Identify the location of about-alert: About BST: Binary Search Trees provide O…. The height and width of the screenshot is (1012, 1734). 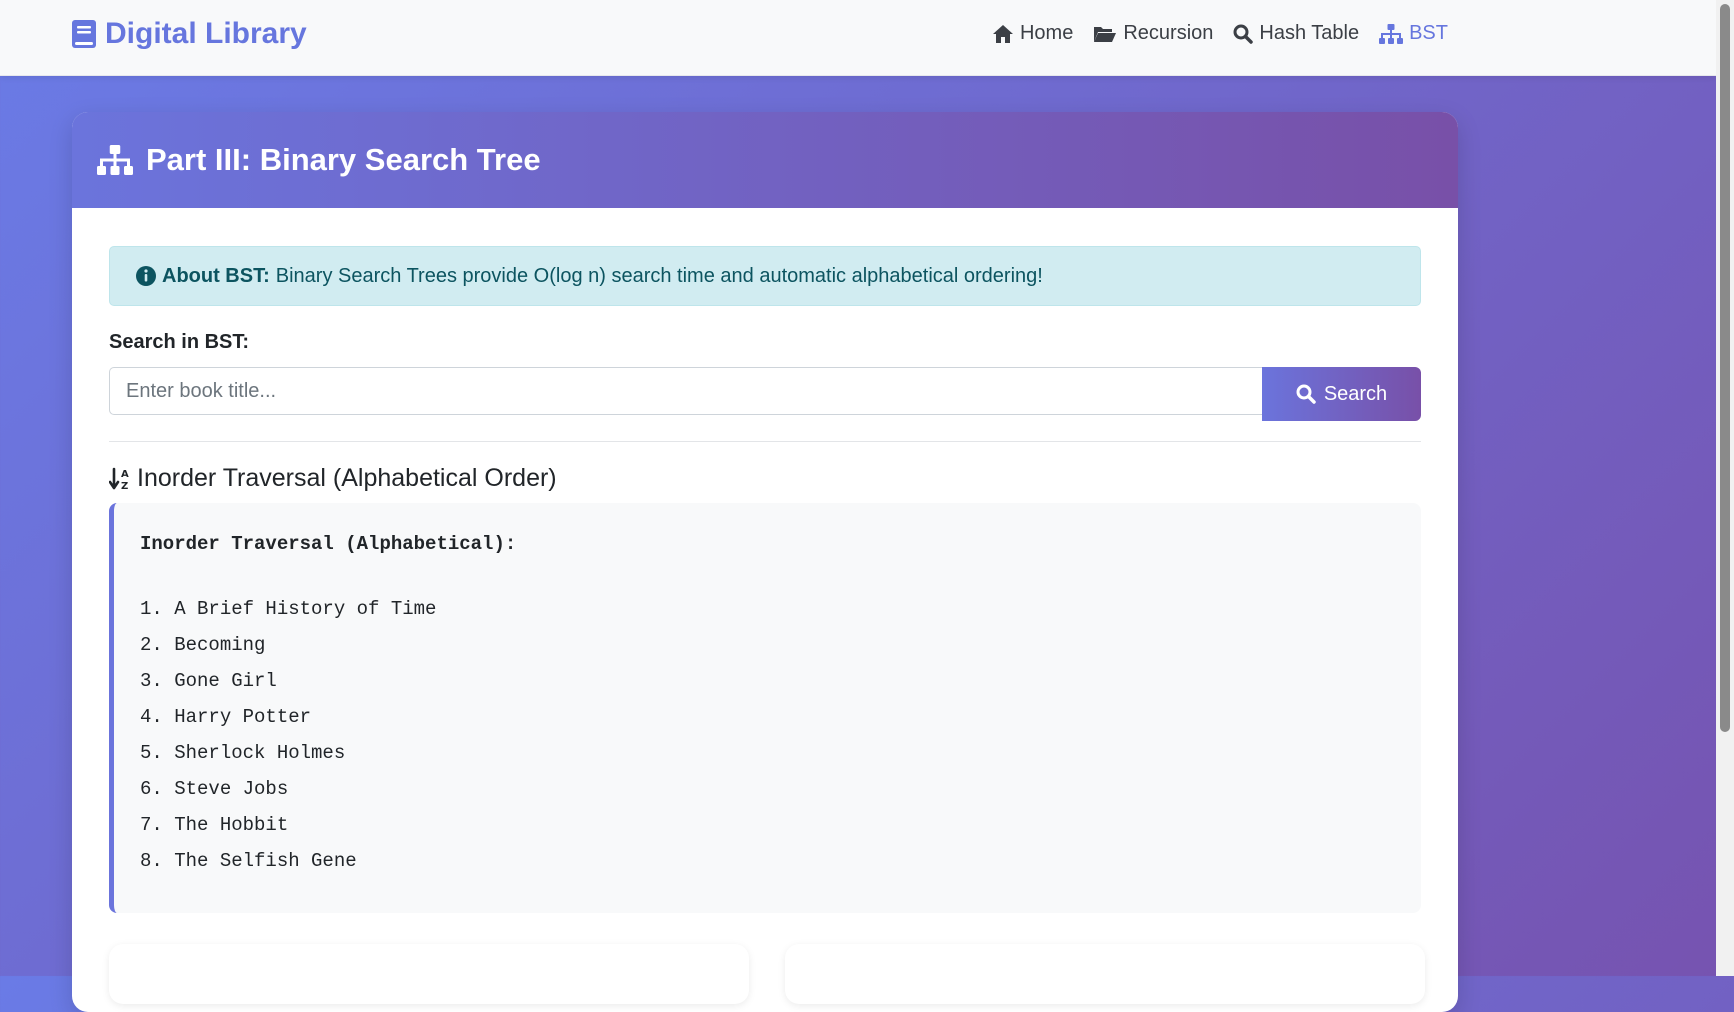
(765, 276).